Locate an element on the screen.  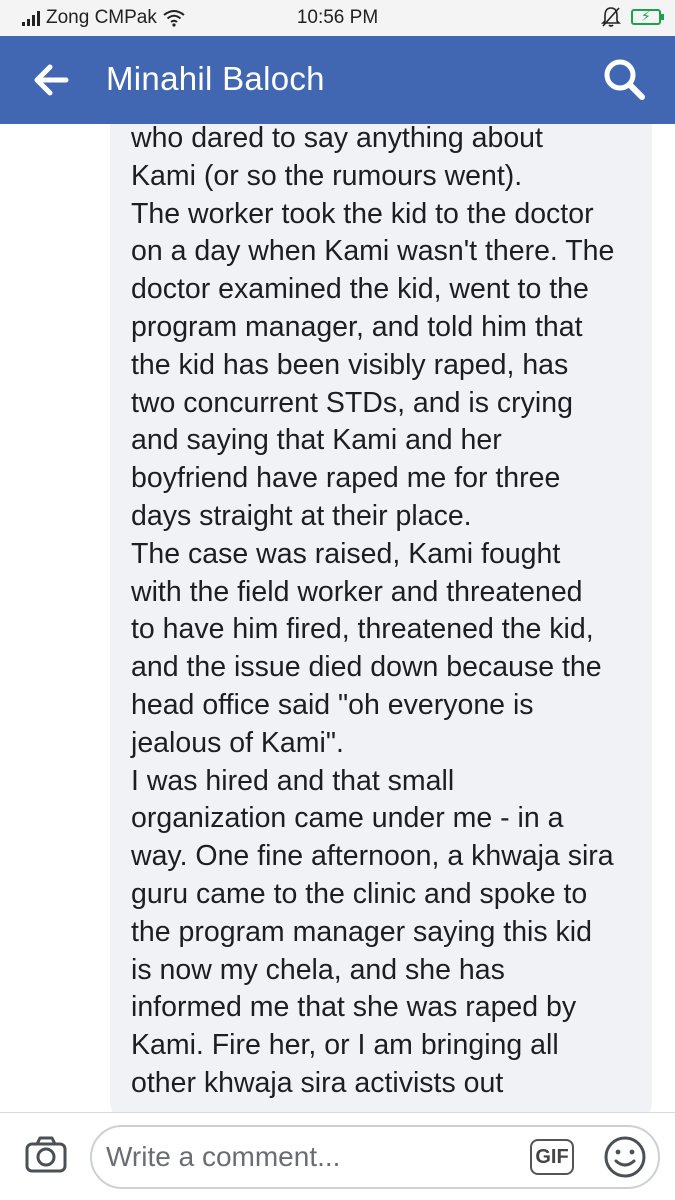
comment-line: I was hired and that small is located at coordinates (293, 780).